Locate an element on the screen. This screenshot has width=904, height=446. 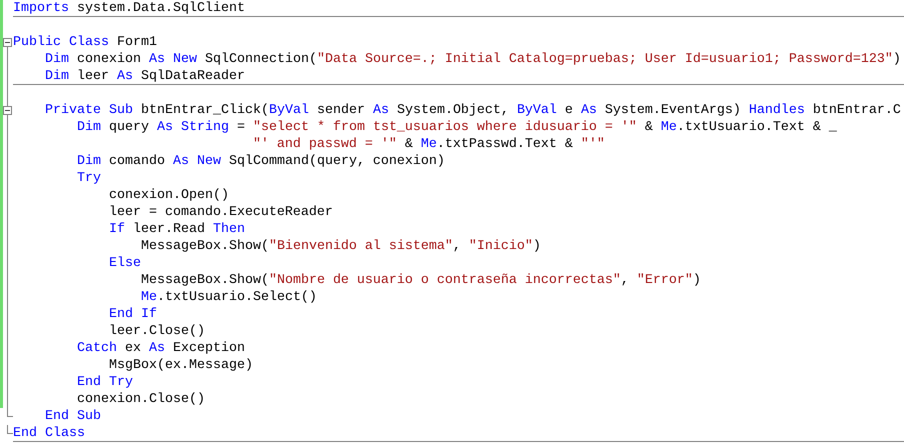
code-line: End Class is located at coordinates (49, 433).